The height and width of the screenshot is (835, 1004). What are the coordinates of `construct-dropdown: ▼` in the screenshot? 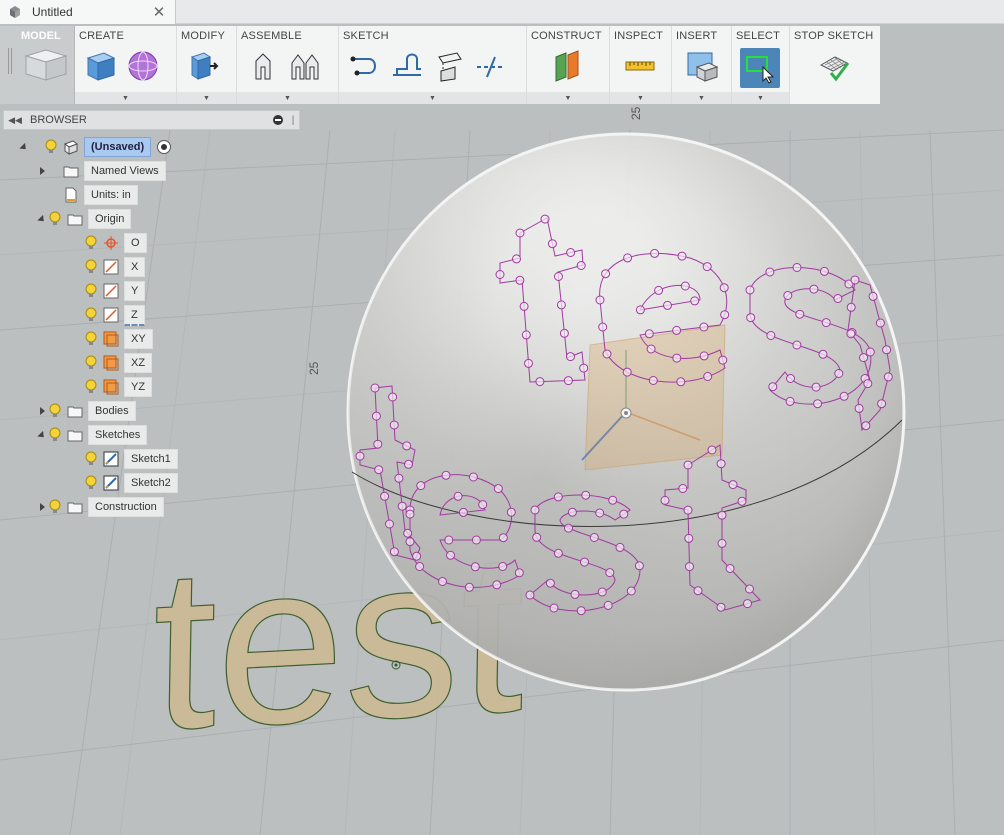 It's located at (568, 98).